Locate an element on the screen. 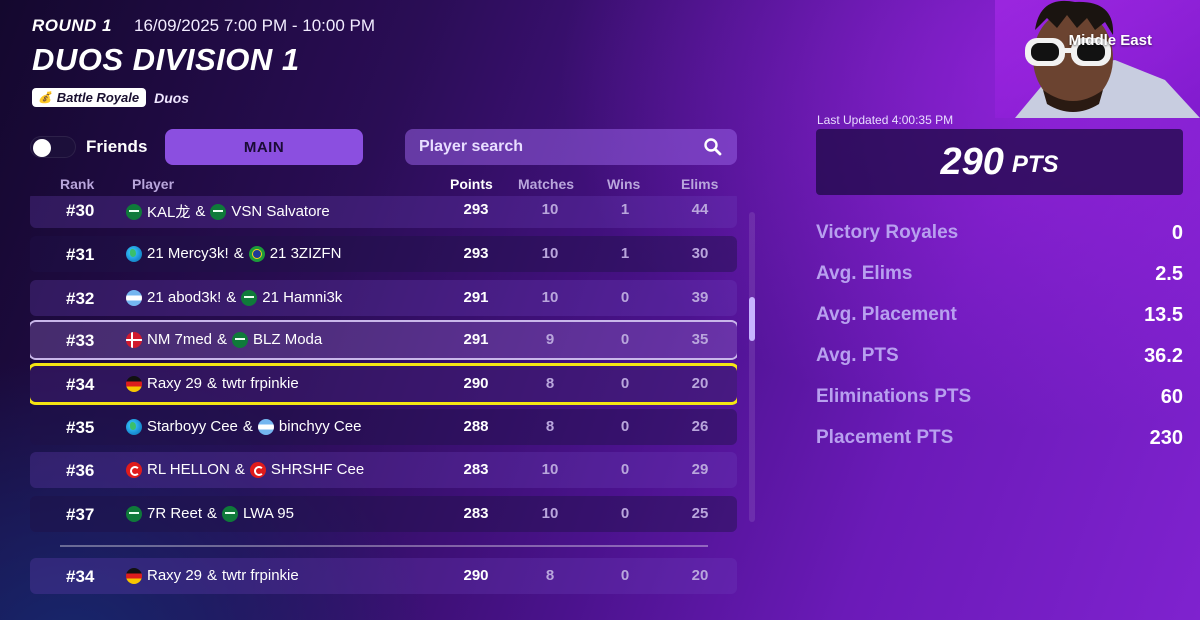 Image resolution: width=1200 pixels, height=620 pixels. player-name: SHRSHF Cee is located at coordinates (317, 469).